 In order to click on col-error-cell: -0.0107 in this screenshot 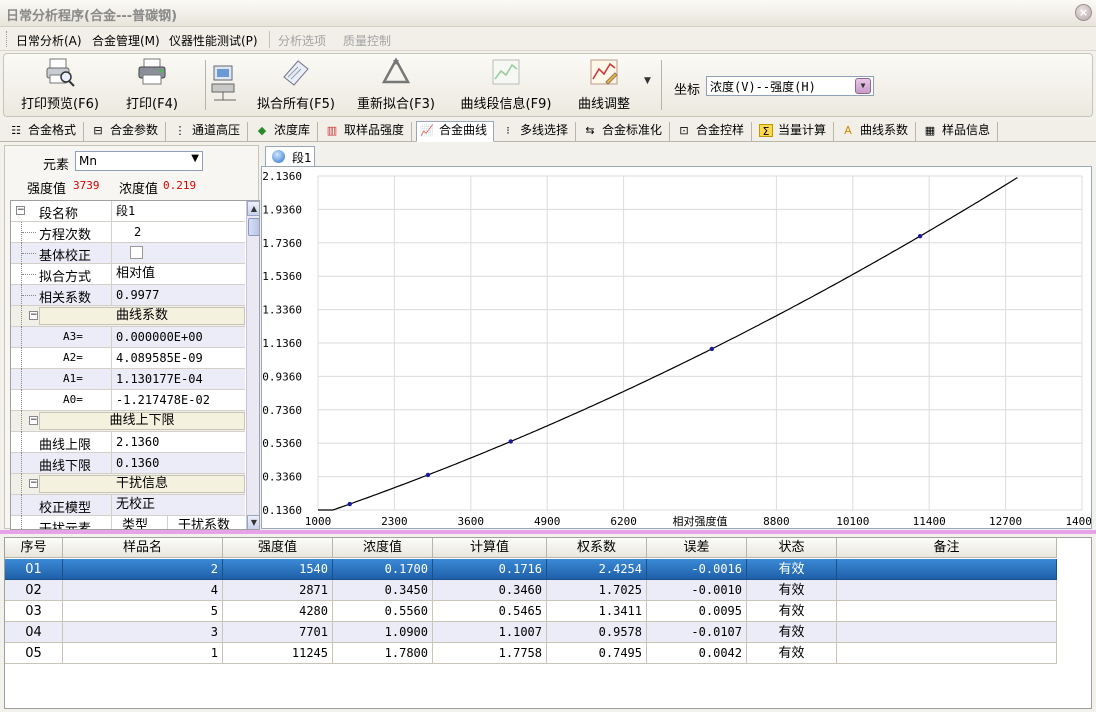, I will do `click(697, 632)`.